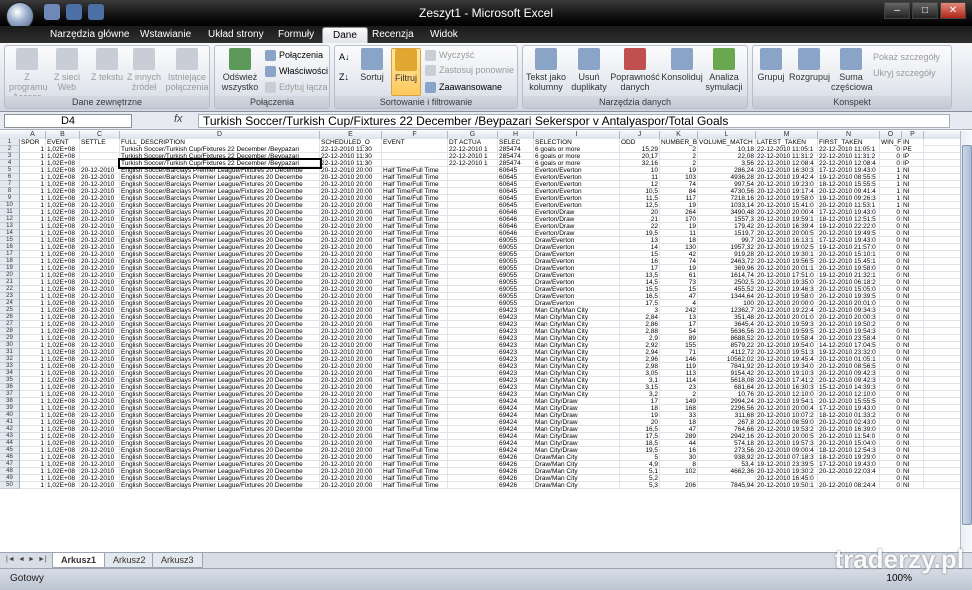  What do you see at coordinates (727, 149) in the screenshot?
I see `cell: 10,18` at bounding box center [727, 149].